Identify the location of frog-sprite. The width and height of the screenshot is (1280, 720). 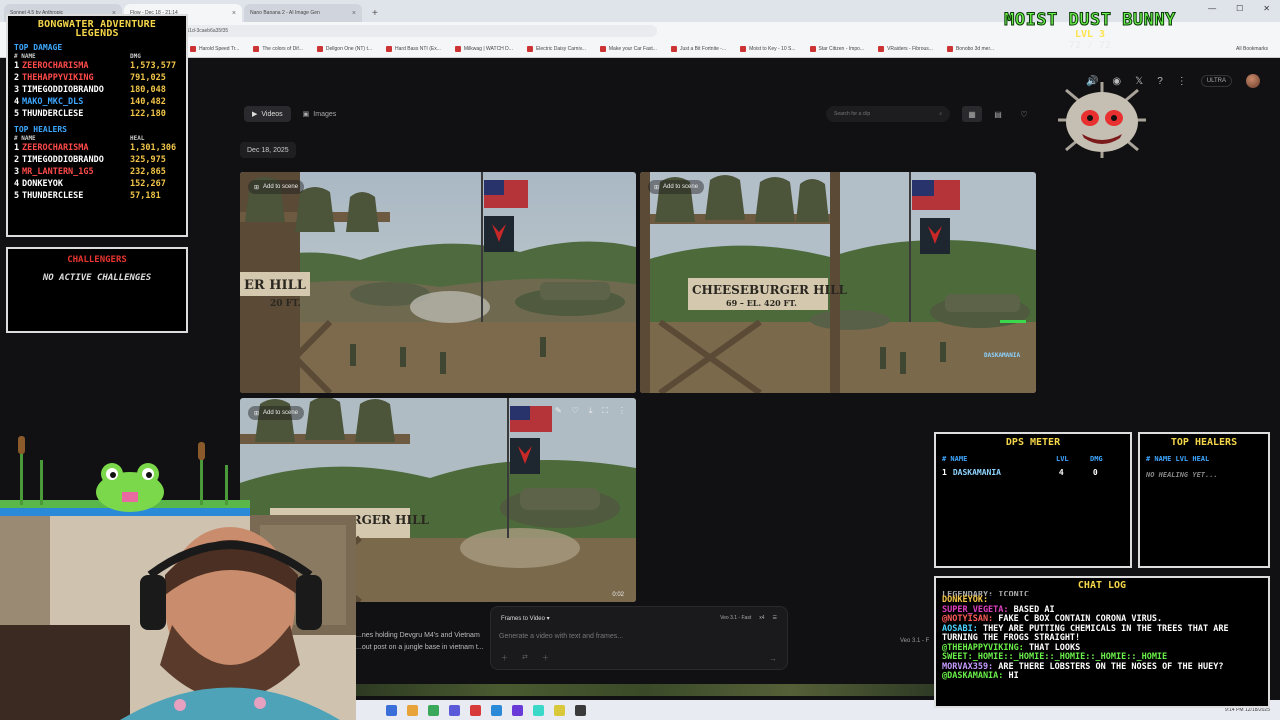
(125, 476).